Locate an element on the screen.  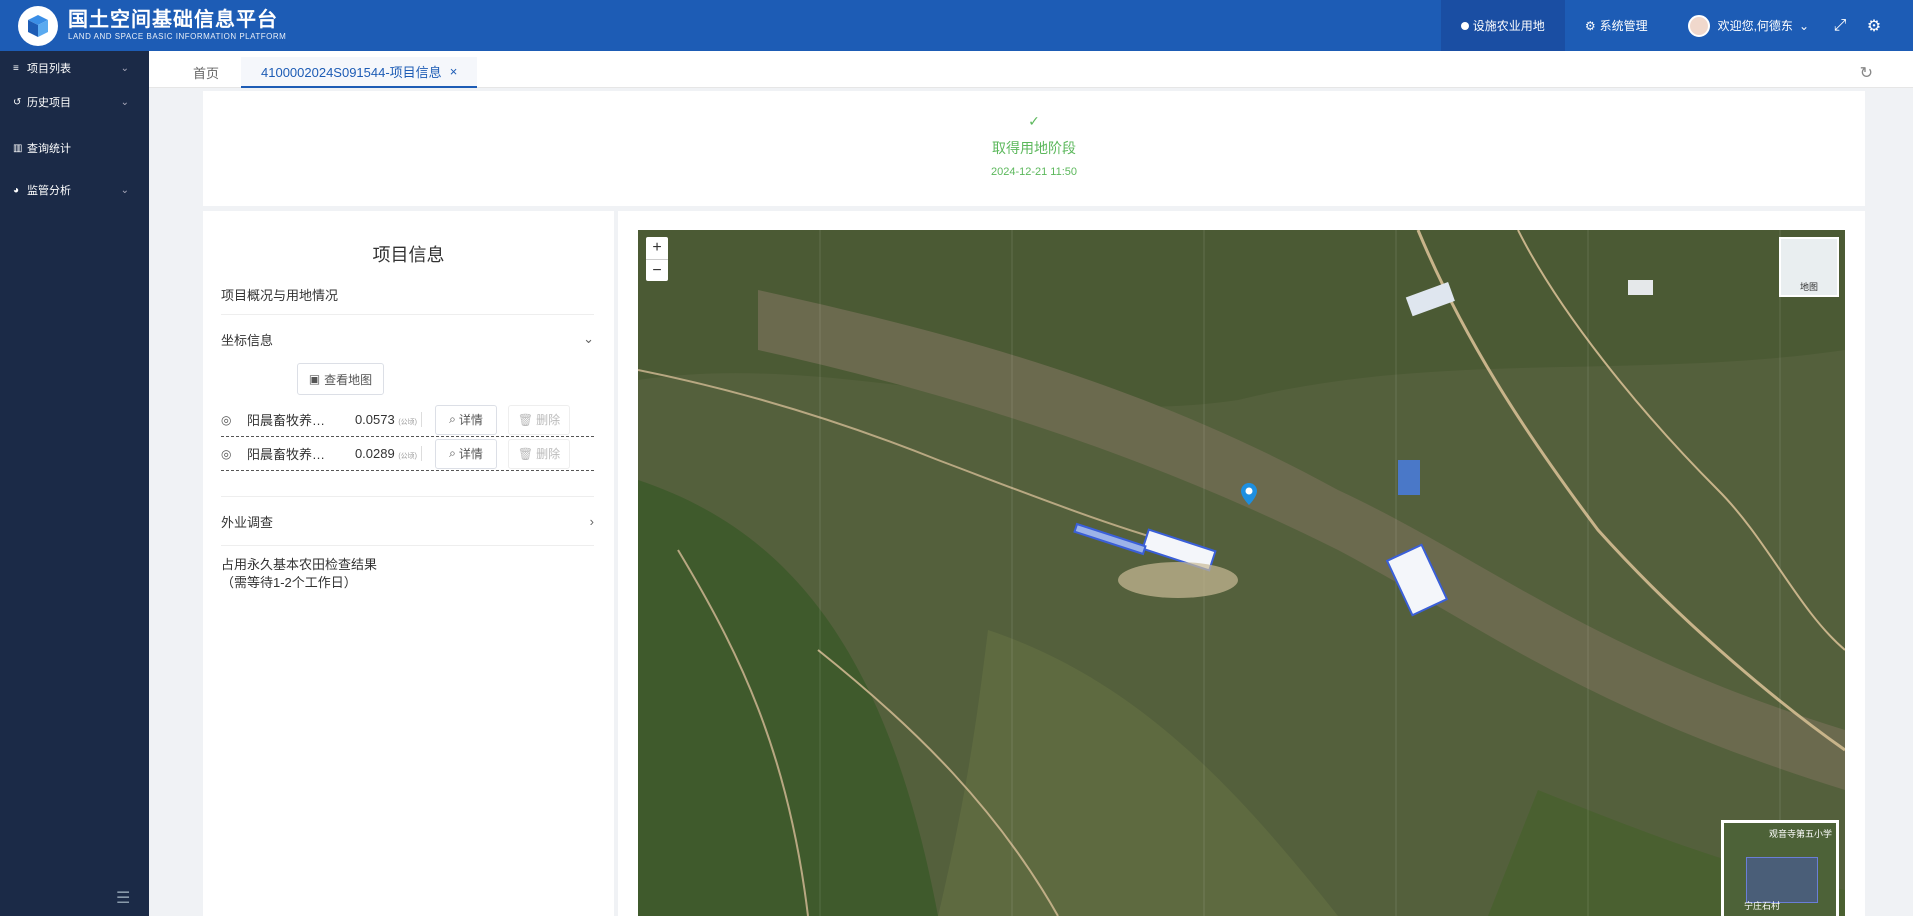
chevron-right-icon: › is located at coordinates (591, 521).